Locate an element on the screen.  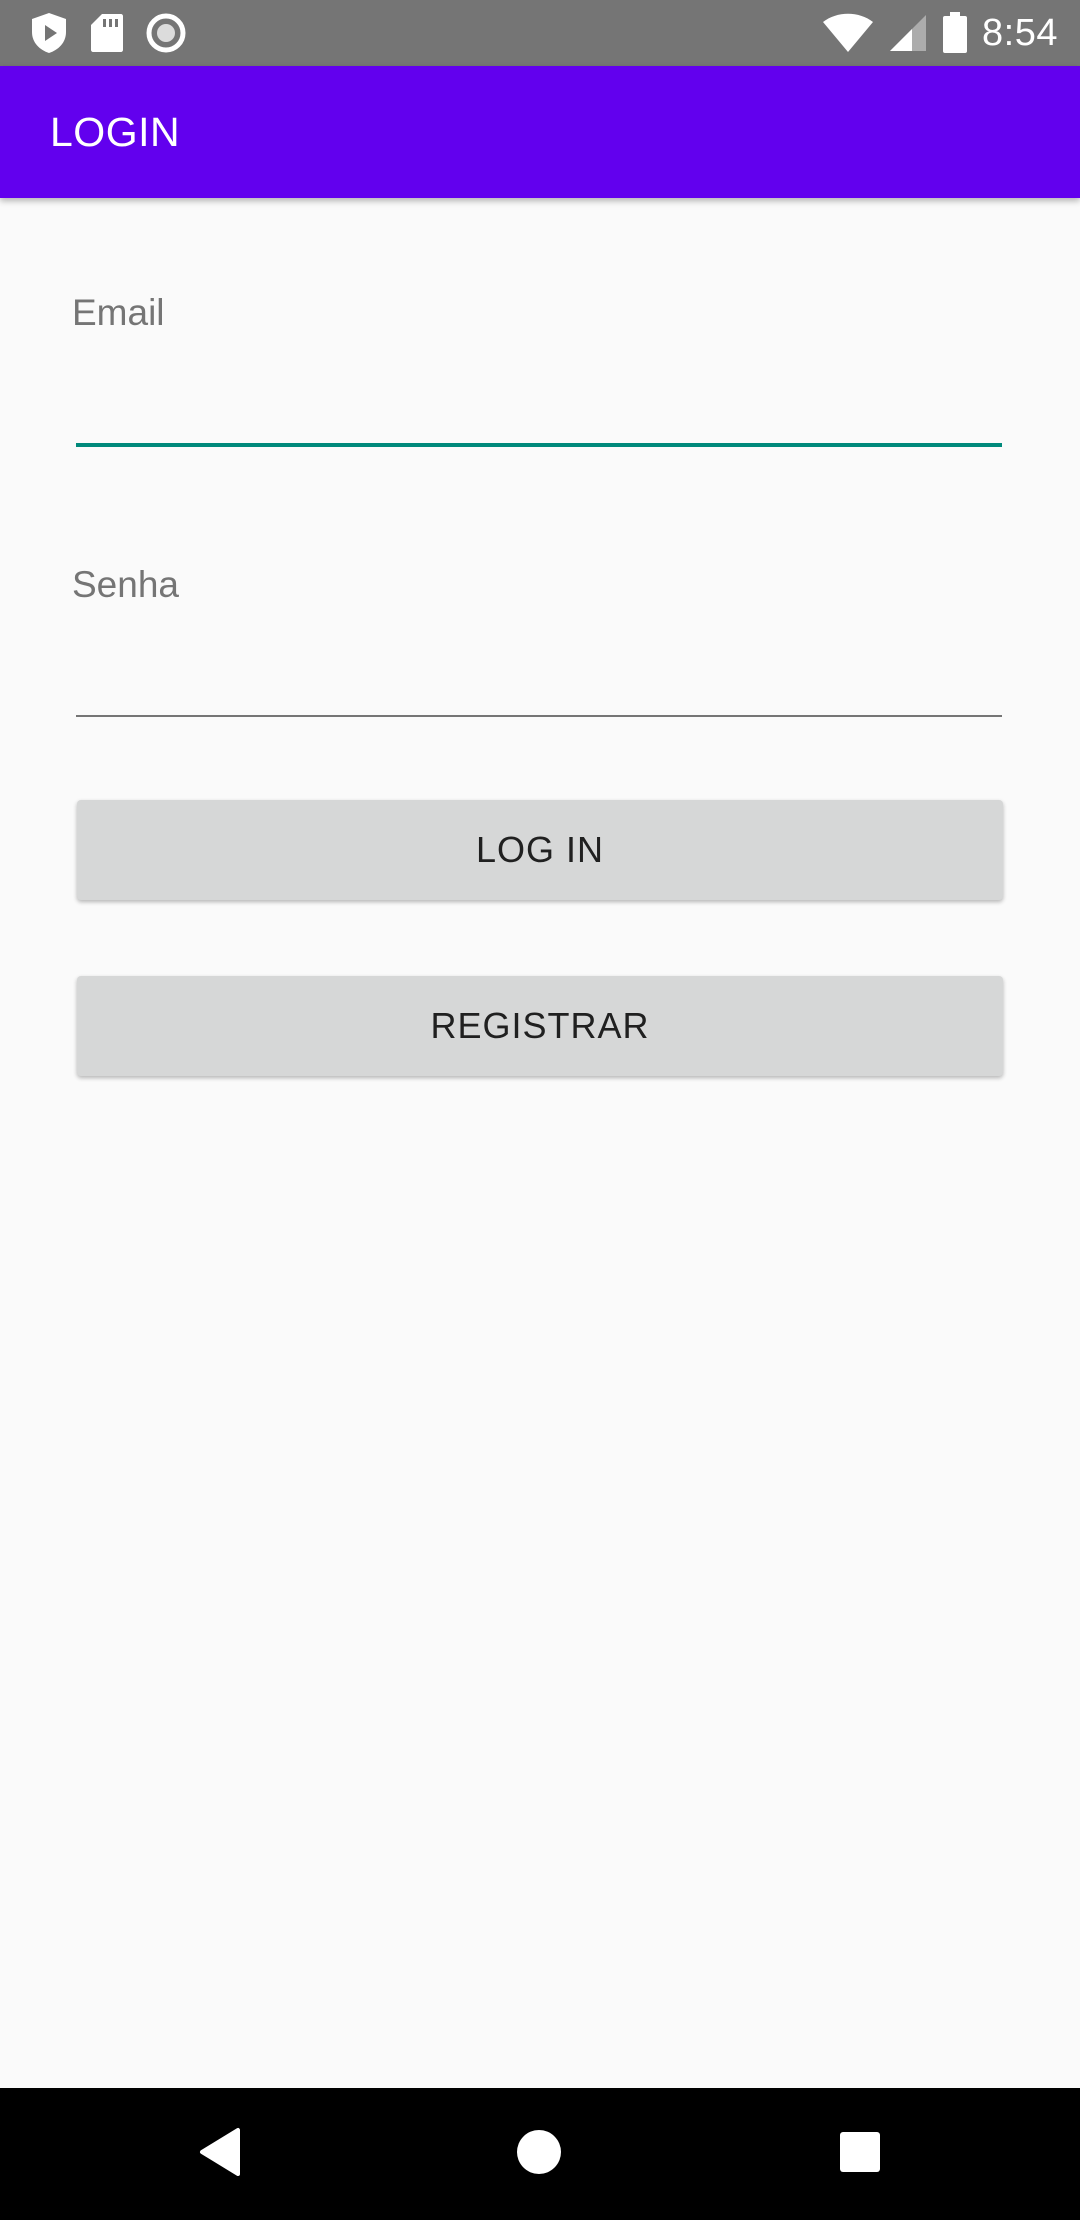
home-button is located at coordinates (539, 2154).